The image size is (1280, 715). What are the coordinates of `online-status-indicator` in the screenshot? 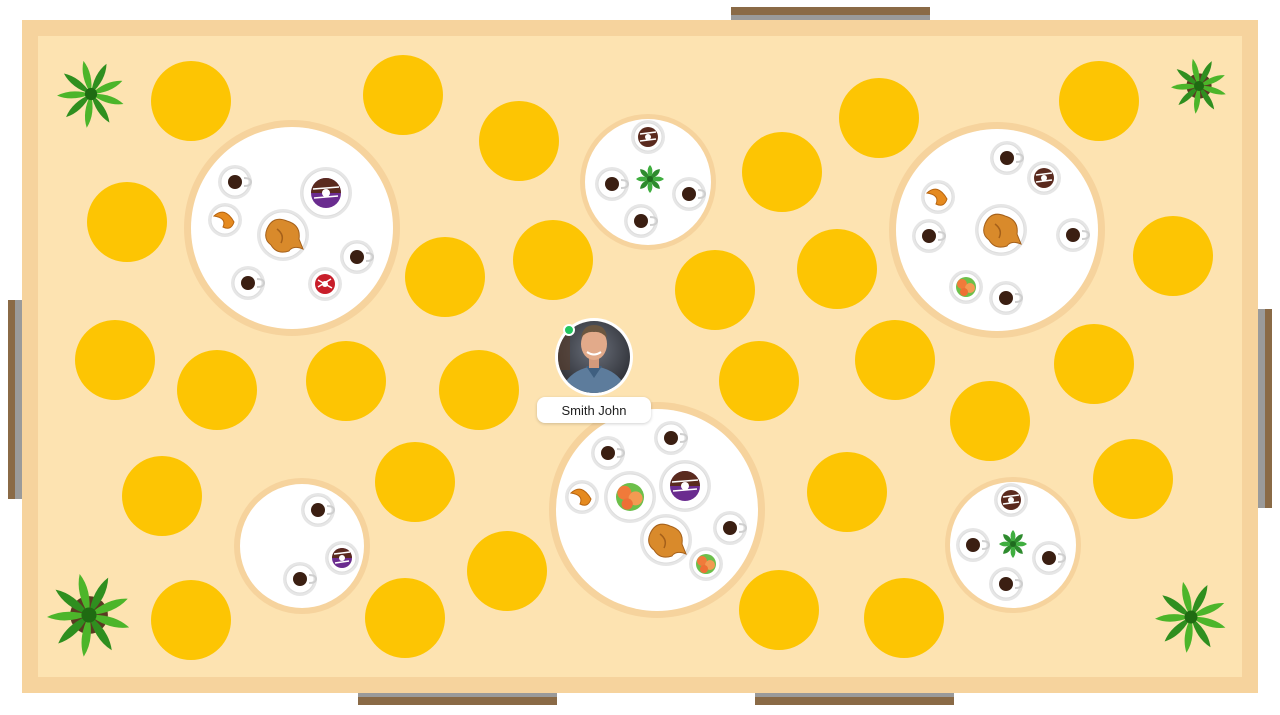 It's located at (569, 330).